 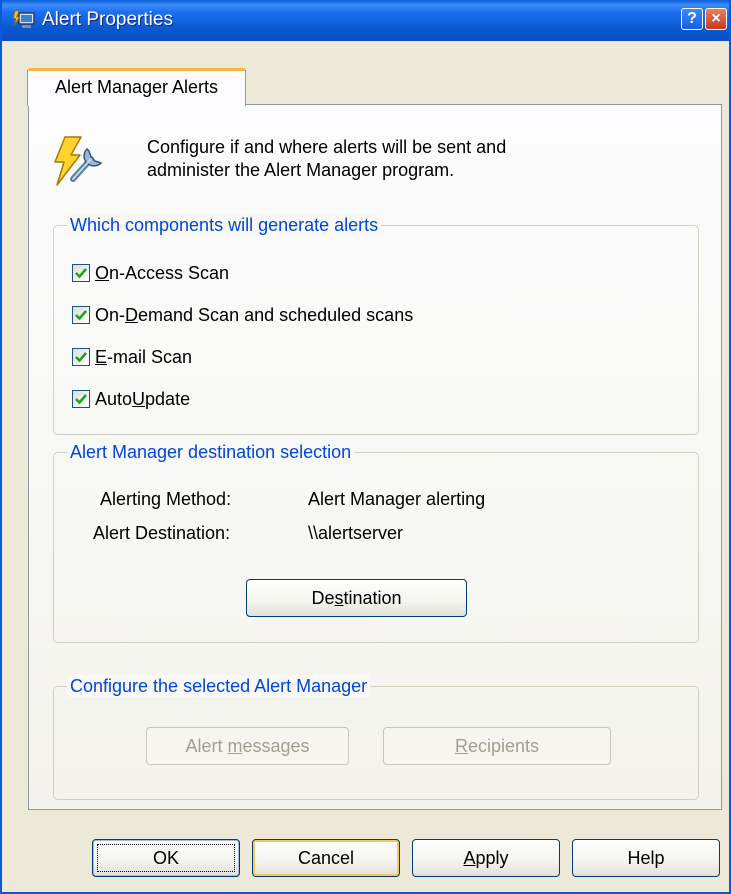 I want to click on checkbox-label: AutoUpdate, so click(x=143, y=398).